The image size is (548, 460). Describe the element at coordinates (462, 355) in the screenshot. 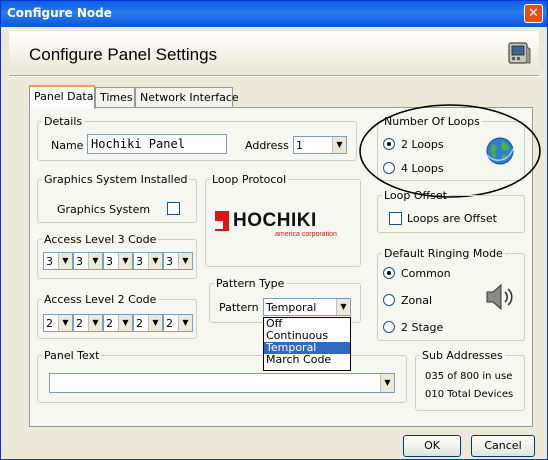

I see `sub-addresses-legend: Sub Addresses` at that location.